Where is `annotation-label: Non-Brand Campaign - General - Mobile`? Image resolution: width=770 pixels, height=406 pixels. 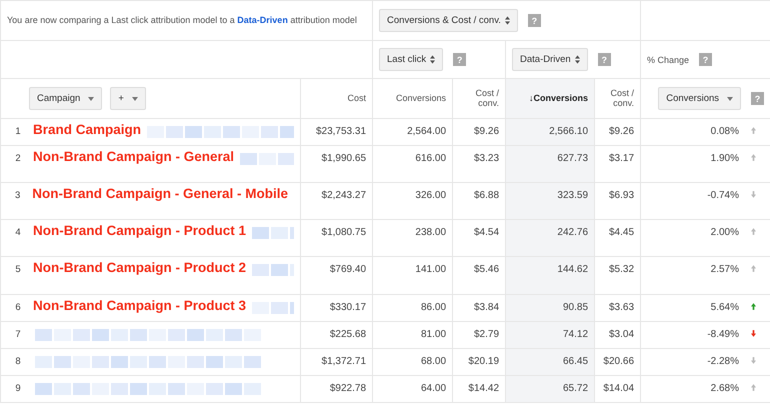
annotation-label: Non-Brand Campaign - General - Mobile is located at coordinates (160, 194).